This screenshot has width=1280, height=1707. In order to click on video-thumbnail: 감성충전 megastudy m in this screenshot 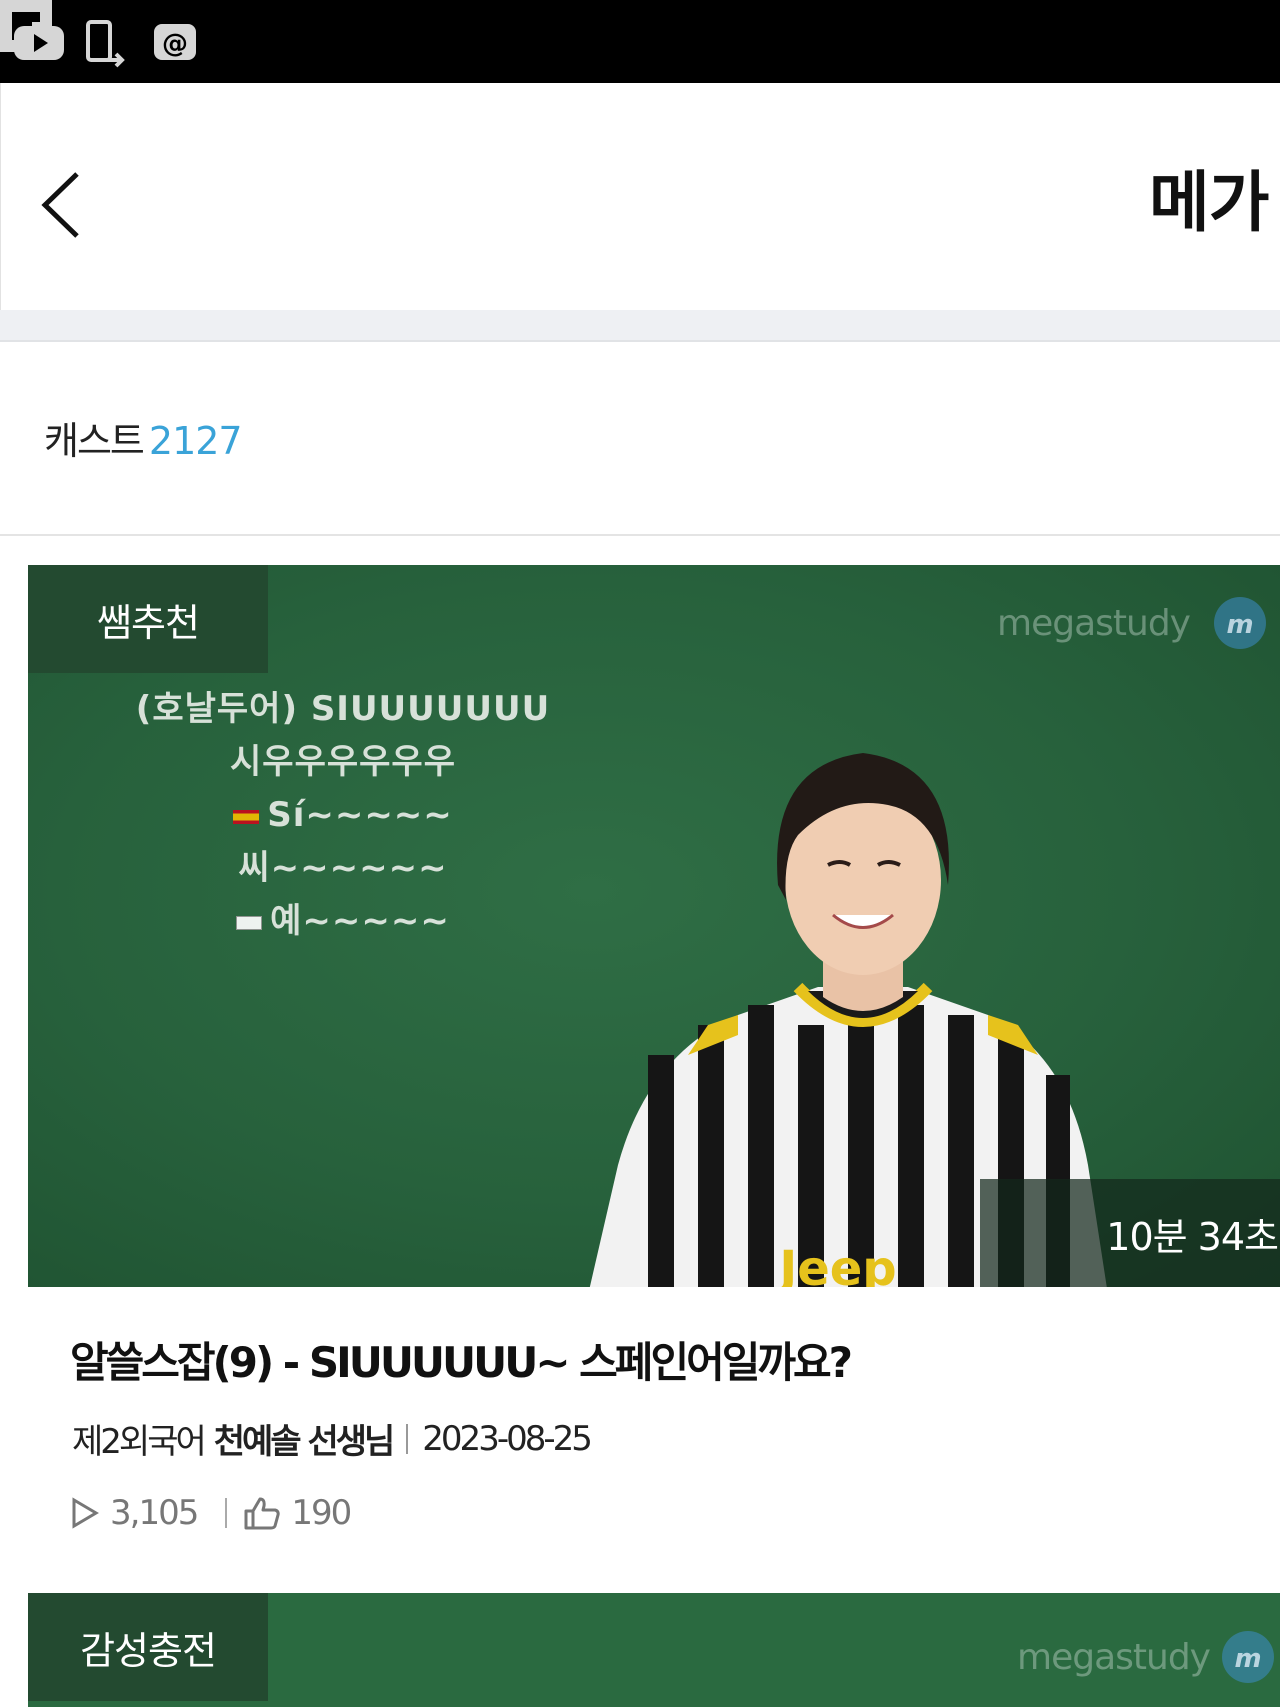, I will do `click(654, 1650)`.